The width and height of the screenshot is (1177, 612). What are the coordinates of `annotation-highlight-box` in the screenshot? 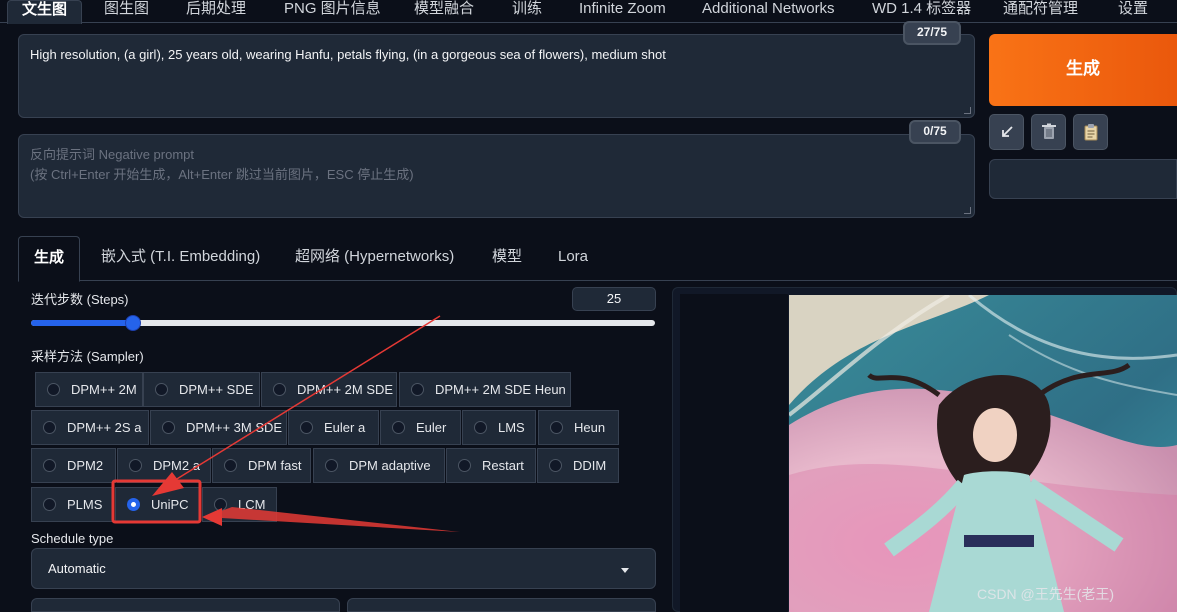 It's located at (156, 501).